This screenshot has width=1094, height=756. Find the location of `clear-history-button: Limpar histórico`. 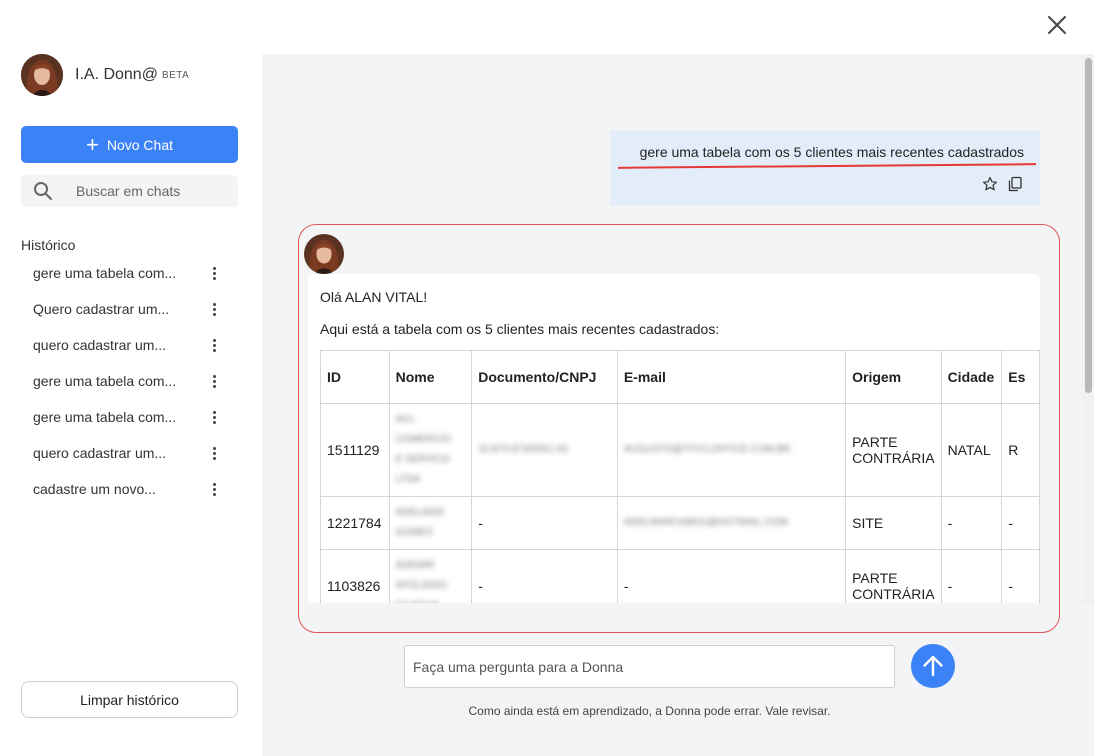

clear-history-button: Limpar histórico is located at coordinates (129, 699).